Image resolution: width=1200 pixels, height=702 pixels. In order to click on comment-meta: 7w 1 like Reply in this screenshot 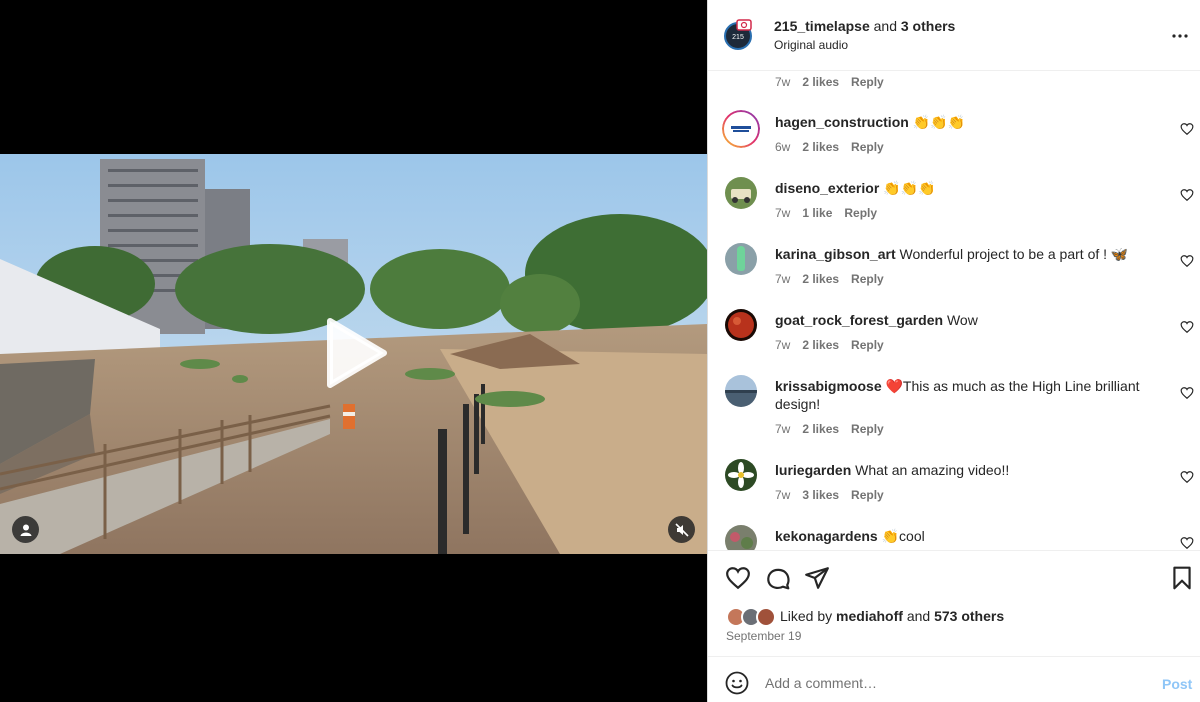, I will do `click(832, 213)`.